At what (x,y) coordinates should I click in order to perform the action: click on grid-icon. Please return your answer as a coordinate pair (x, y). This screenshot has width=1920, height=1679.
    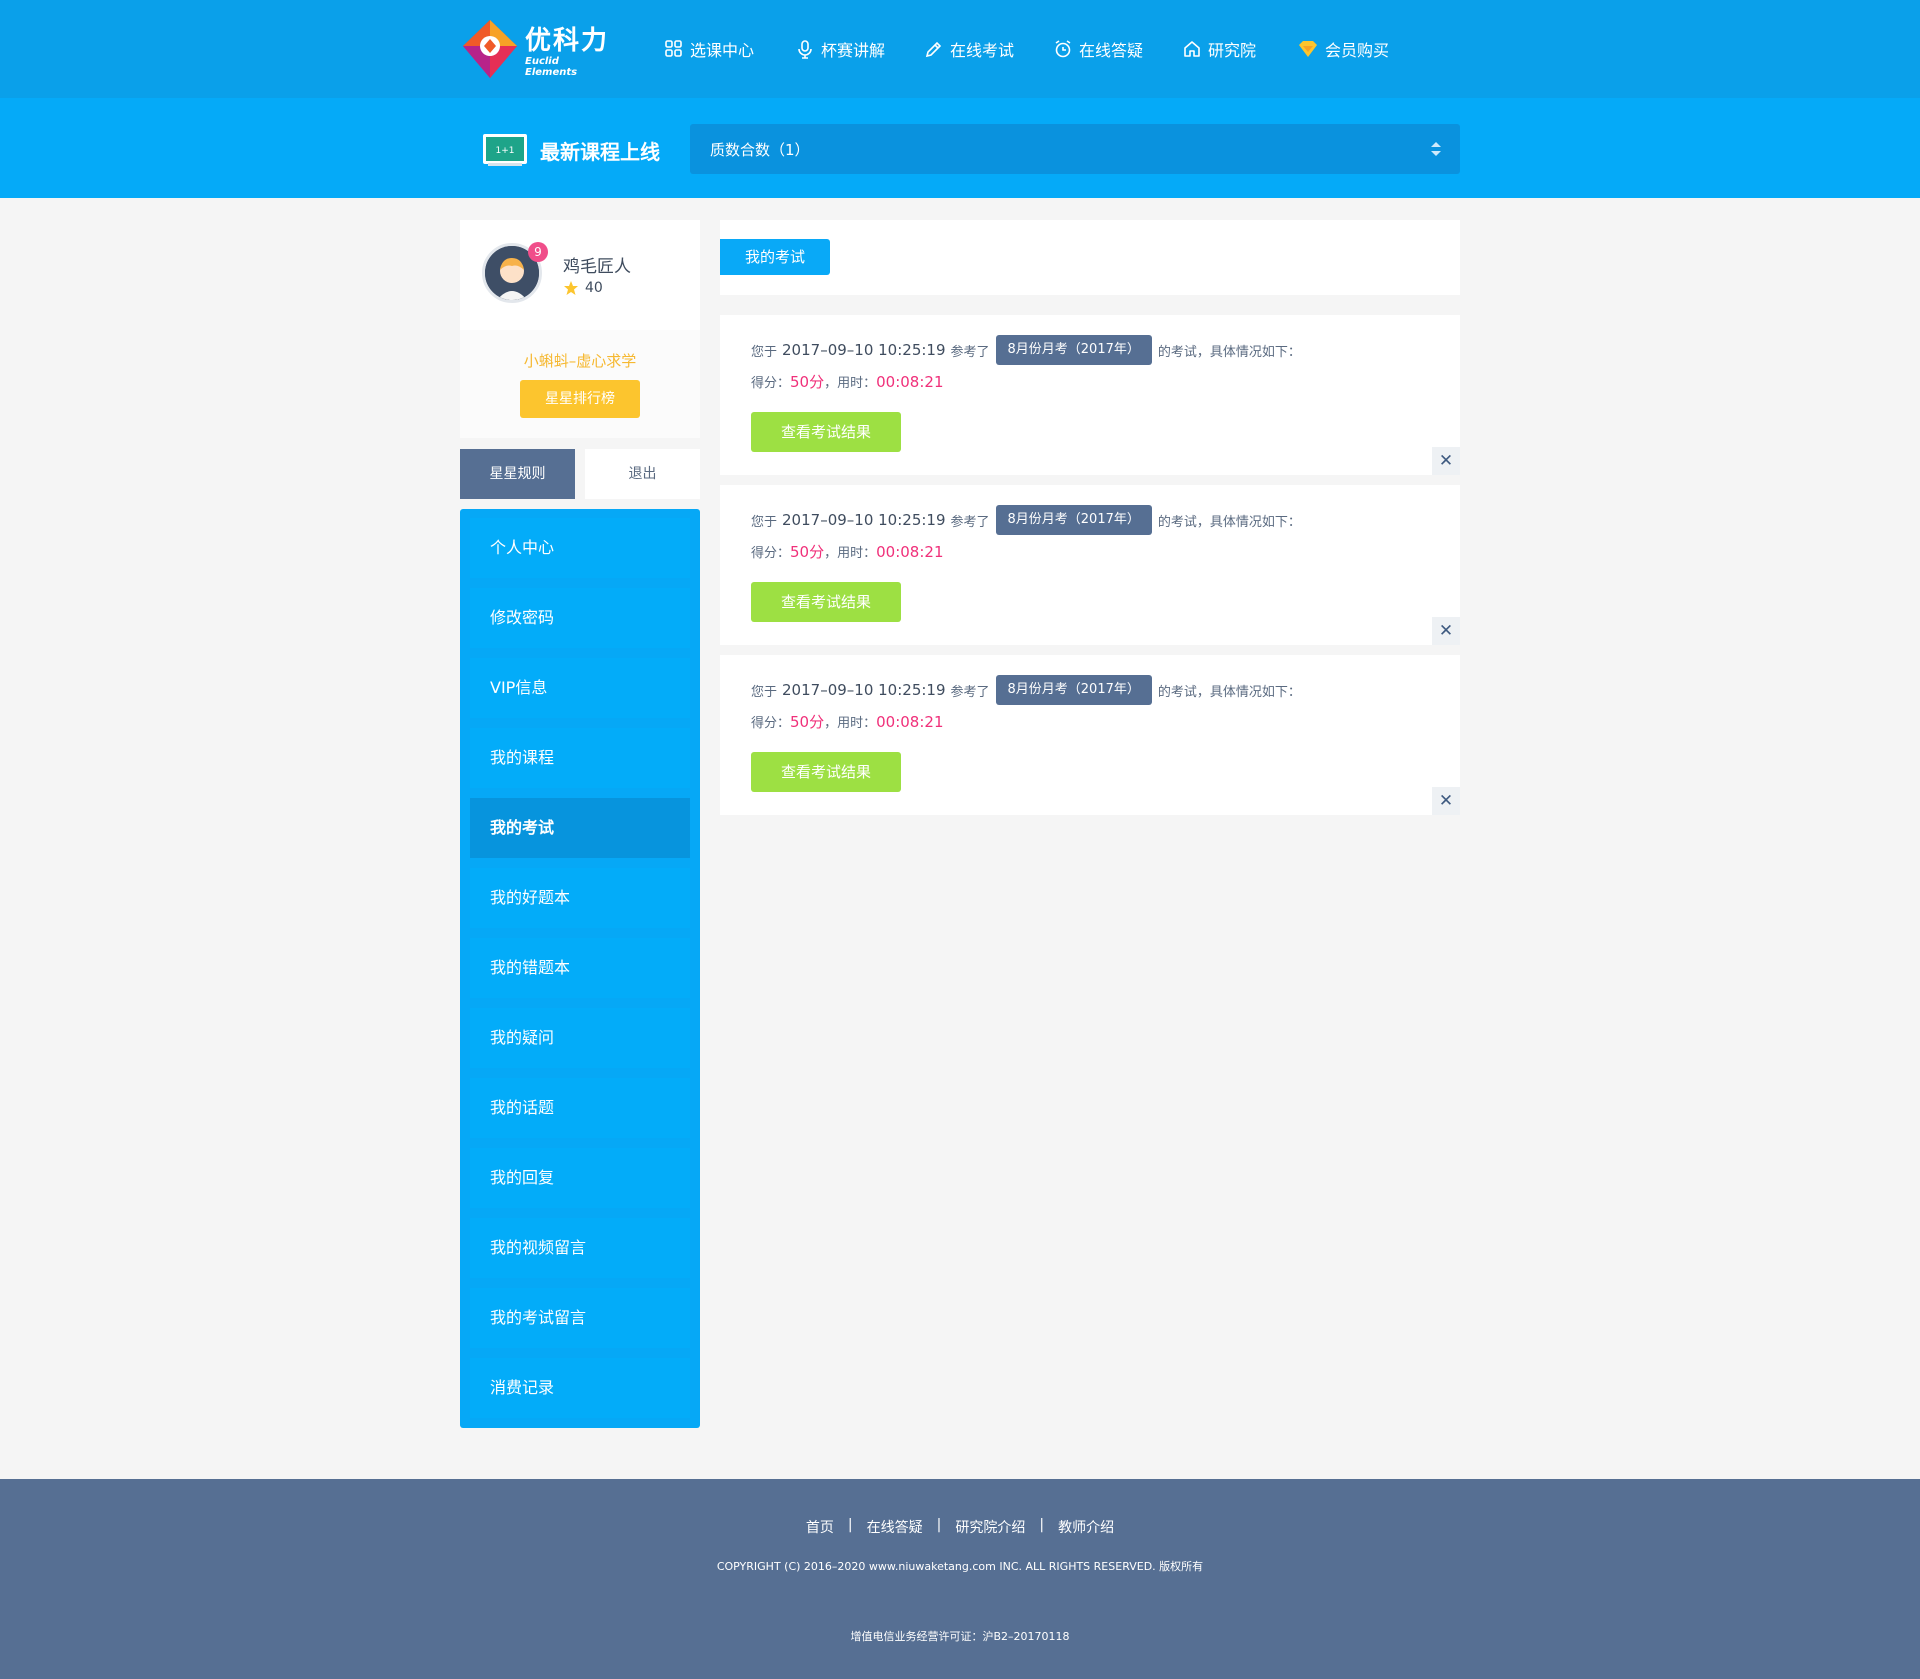
    Looking at the image, I should click on (673, 48).